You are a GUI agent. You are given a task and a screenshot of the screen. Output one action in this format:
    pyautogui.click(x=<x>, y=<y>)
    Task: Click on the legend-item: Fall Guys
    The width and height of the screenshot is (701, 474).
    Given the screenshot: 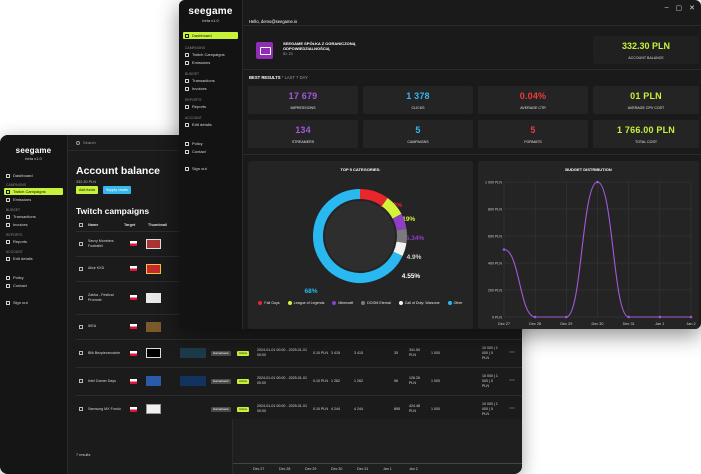 What is the action you would take?
    pyautogui.click(x=269, y=303)
    